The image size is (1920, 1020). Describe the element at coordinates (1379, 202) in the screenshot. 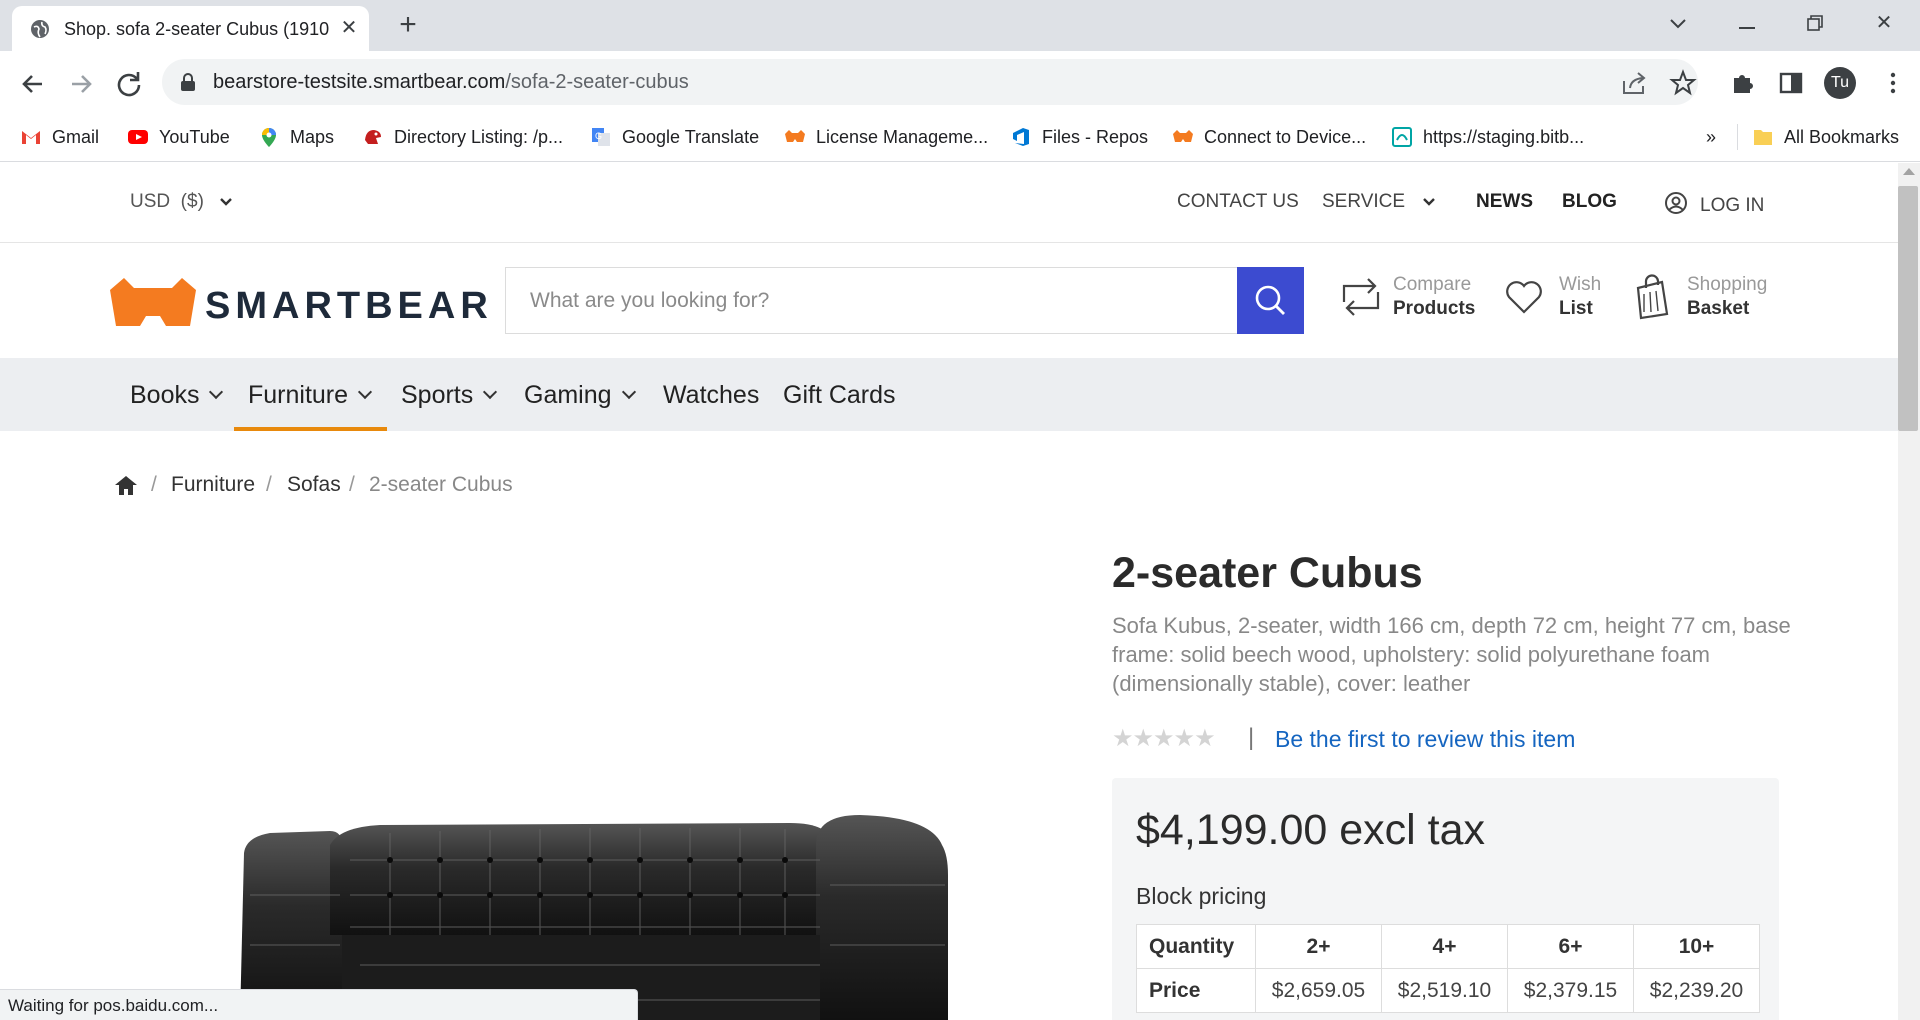

I see `service-menu: SERVICE` at that location.